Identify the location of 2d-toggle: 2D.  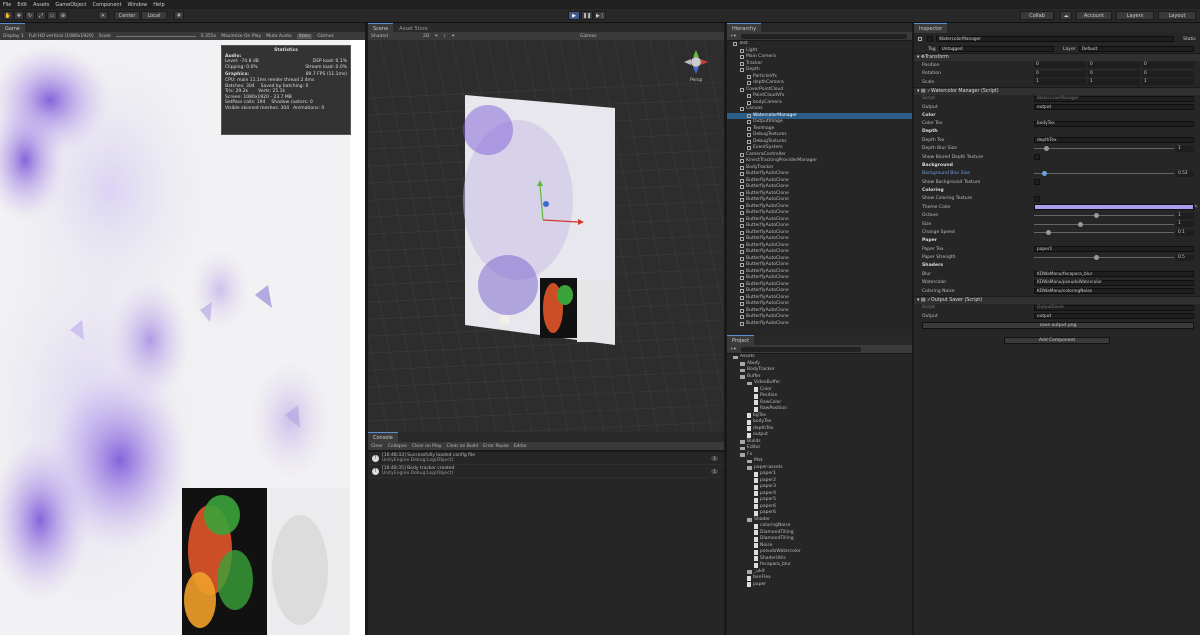
(426, 36).